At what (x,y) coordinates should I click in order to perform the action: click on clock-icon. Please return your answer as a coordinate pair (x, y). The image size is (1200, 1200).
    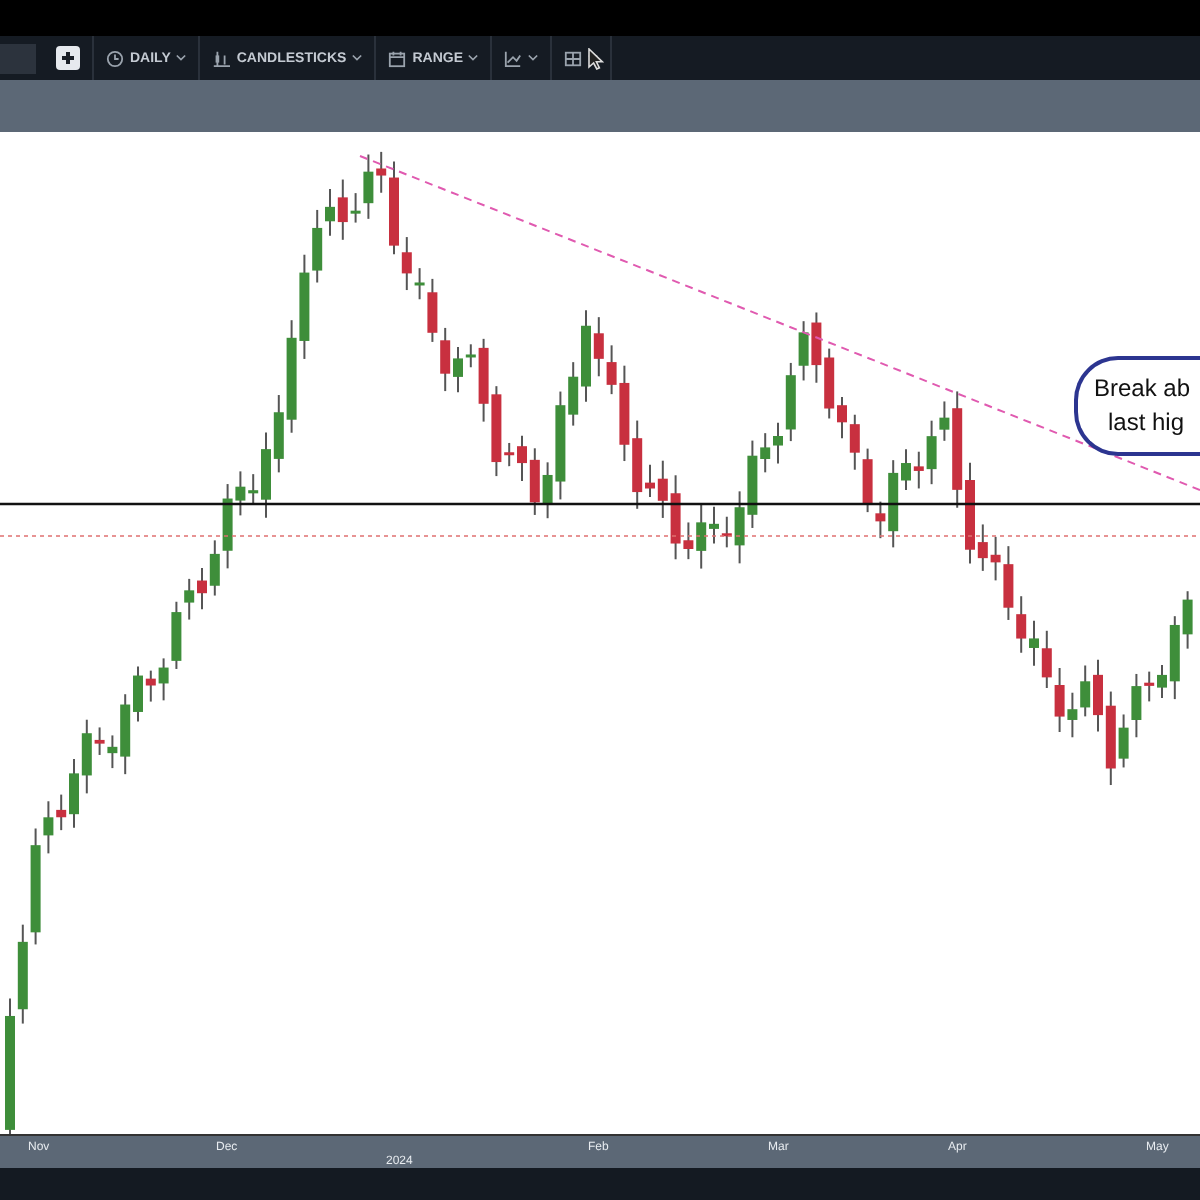
    Looking at the image, I should click on (115, 58).